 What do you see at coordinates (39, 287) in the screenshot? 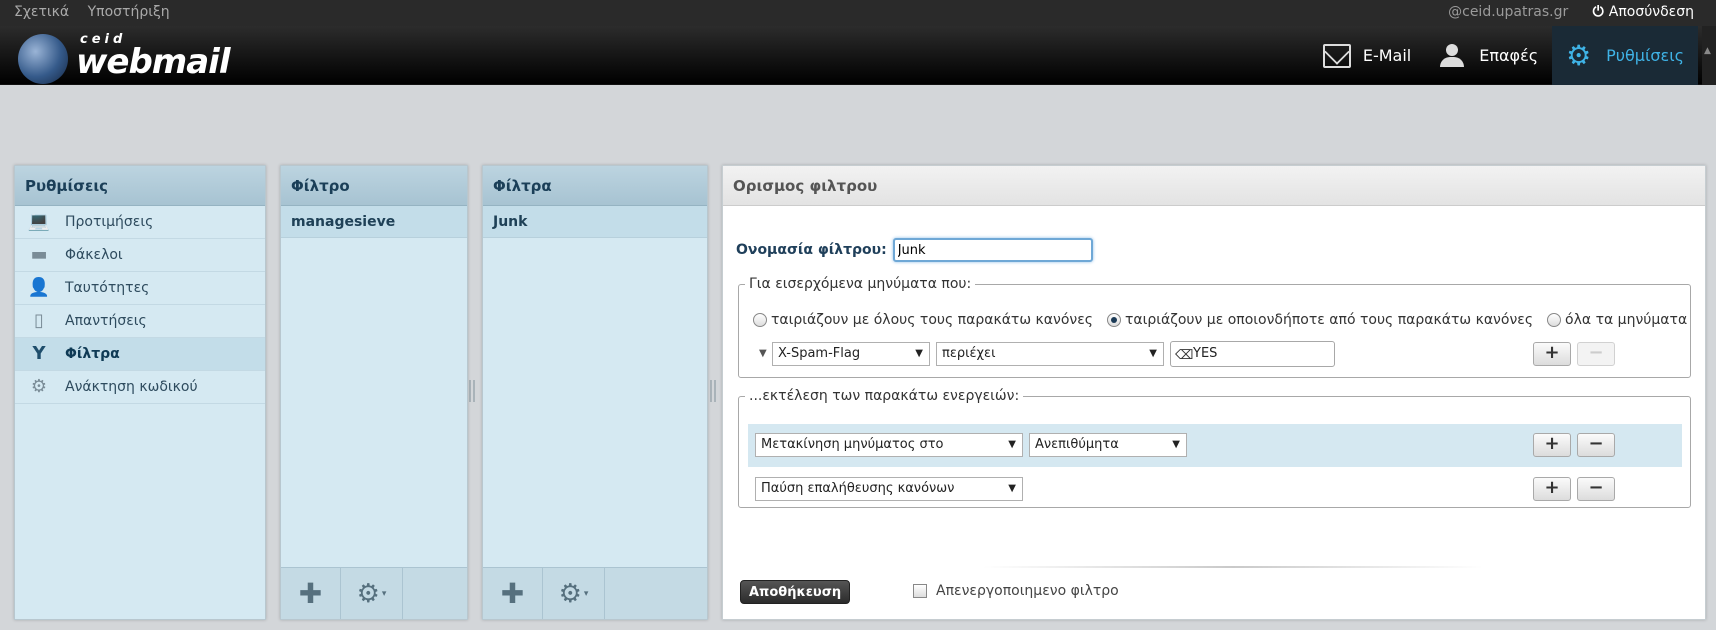
I see `identity-icon: 👤` at bounding box center [39, 287].